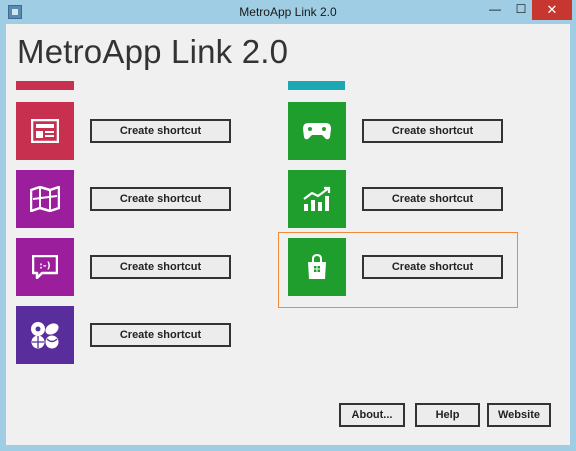 This screenshot has height=451, width=576. What do you see at coordinates (288, 12) in the screenshot?
I see `title-bar: MetroApp Link 2.0 — ☐ ✕` at bounding box center [288, 12].